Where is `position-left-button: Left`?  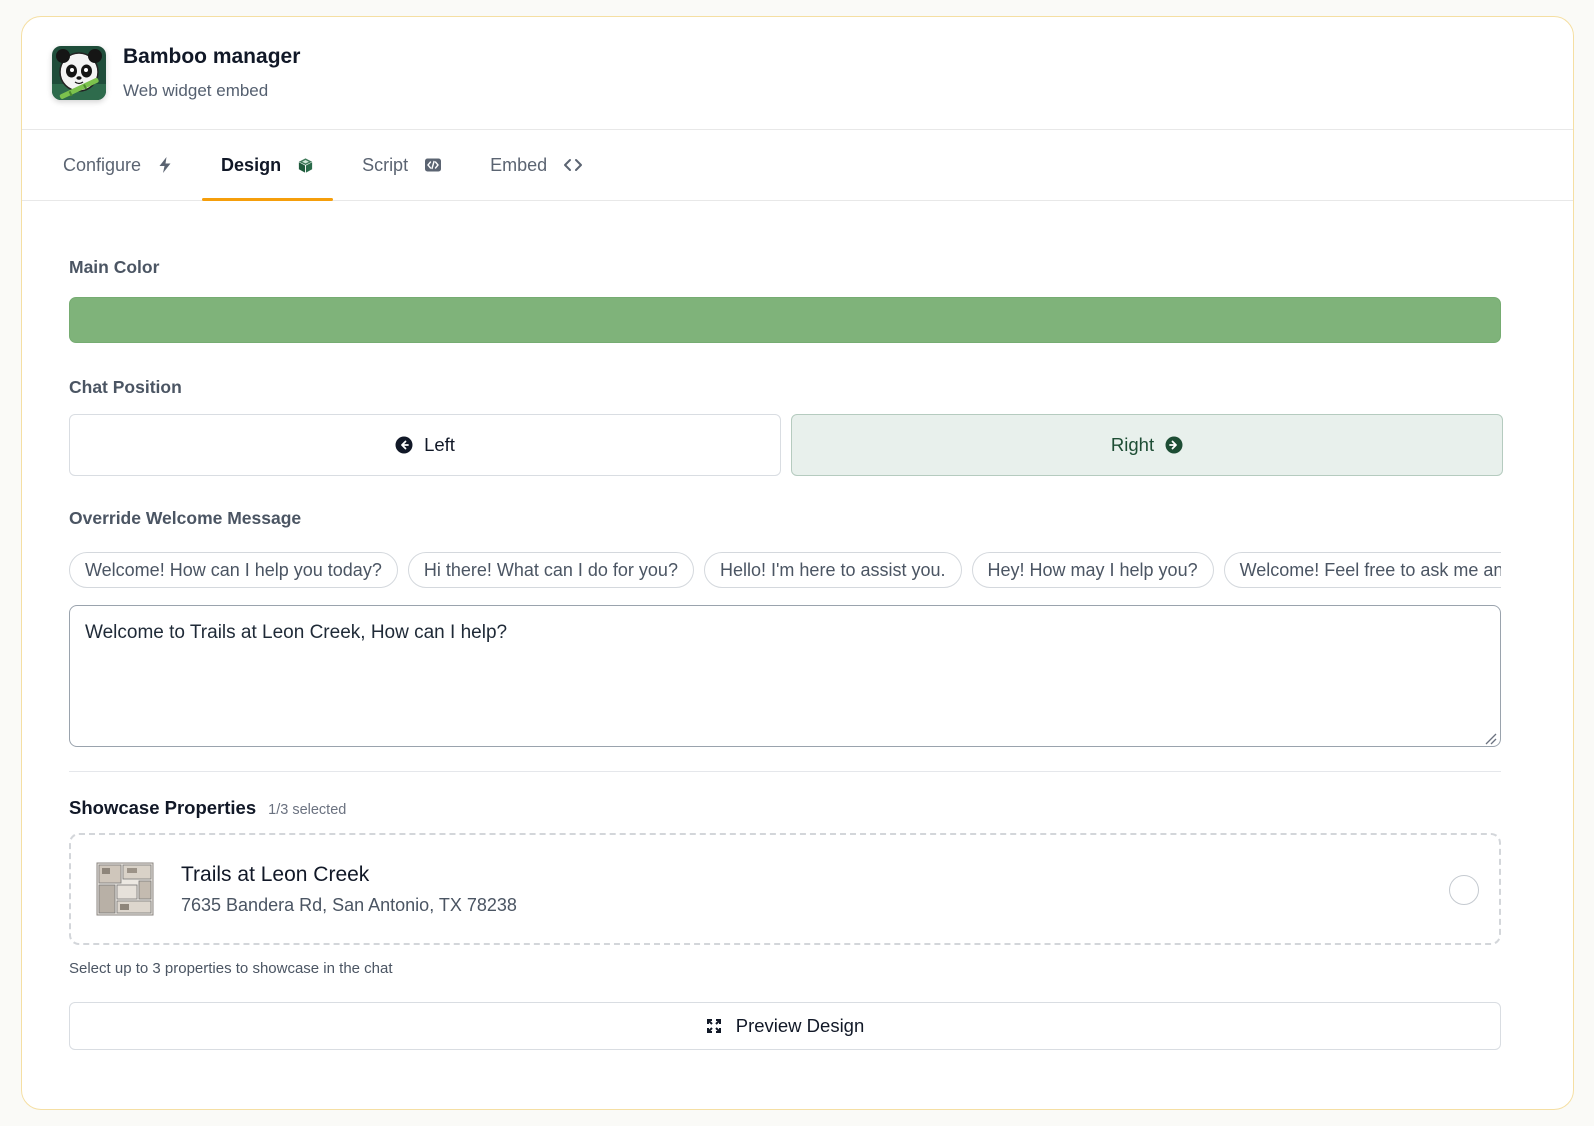 position-left-button: Left is located at coordinates (425, 445).